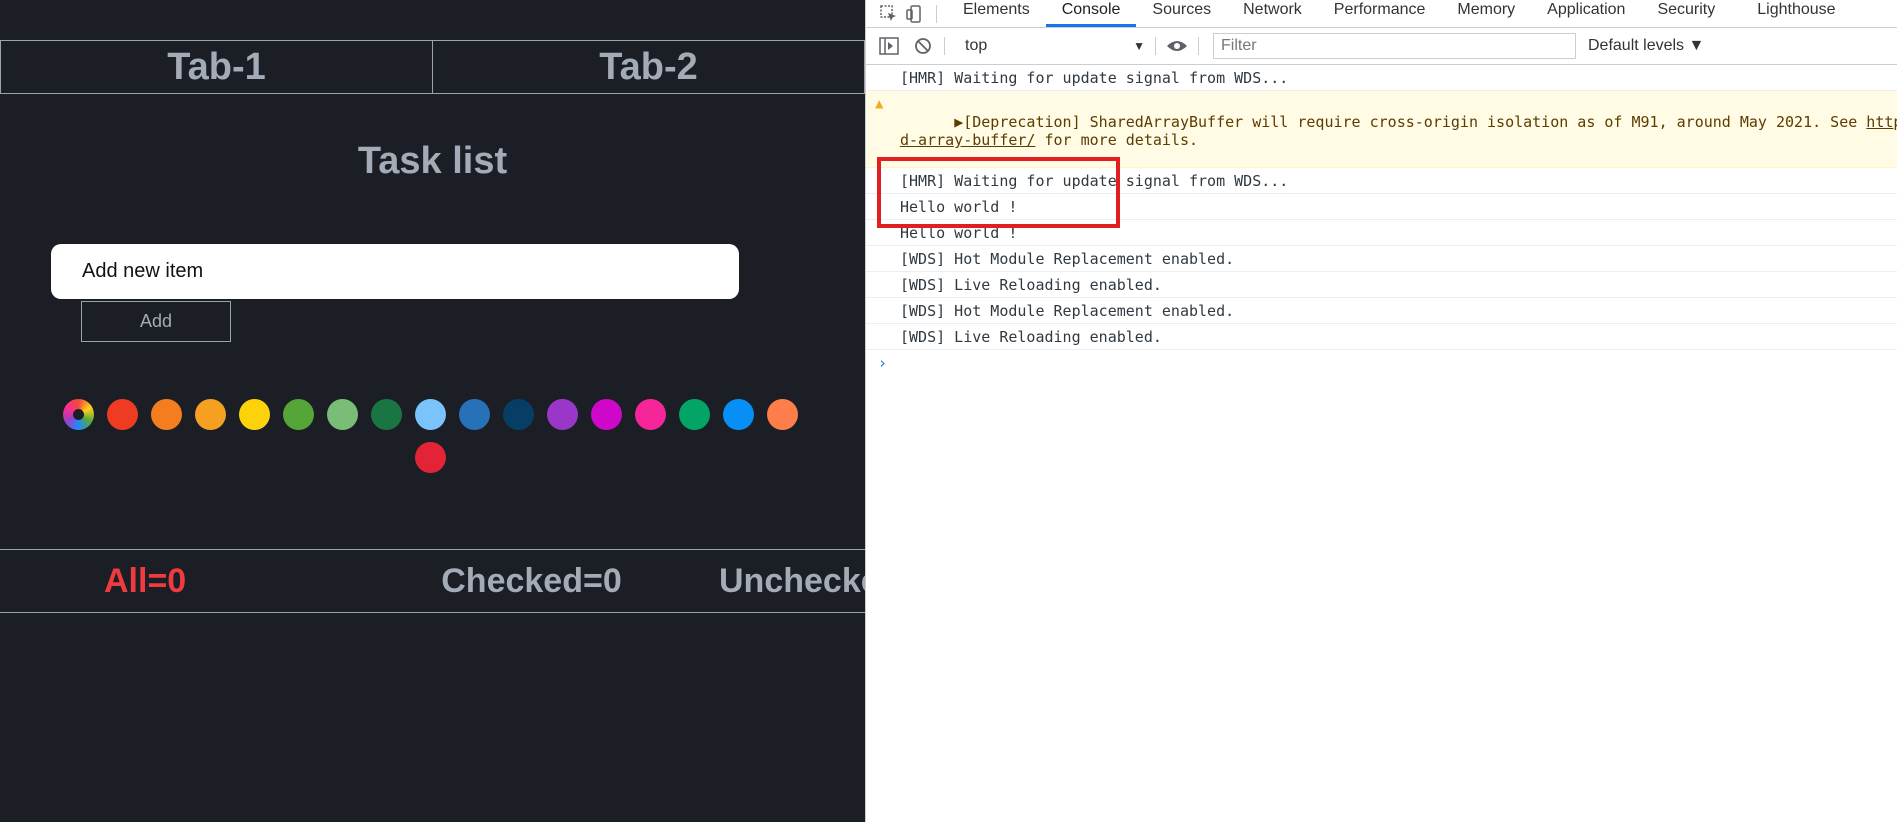  Describe the element at coordinates (172, 581) in the screenshot. I see `filter-all: All=0` at that location.